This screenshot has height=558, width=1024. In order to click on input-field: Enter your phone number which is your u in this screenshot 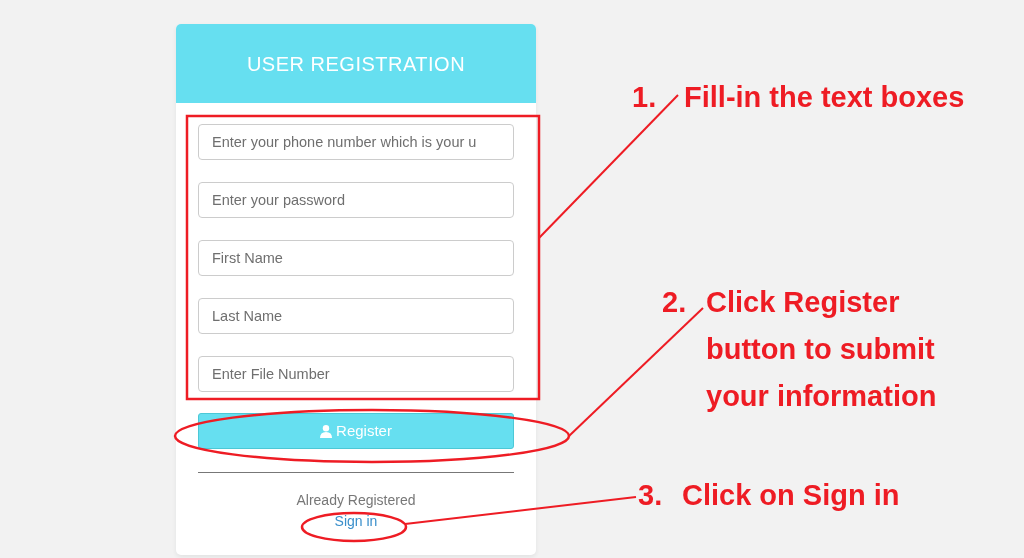, I will do `click(356, 142)`.